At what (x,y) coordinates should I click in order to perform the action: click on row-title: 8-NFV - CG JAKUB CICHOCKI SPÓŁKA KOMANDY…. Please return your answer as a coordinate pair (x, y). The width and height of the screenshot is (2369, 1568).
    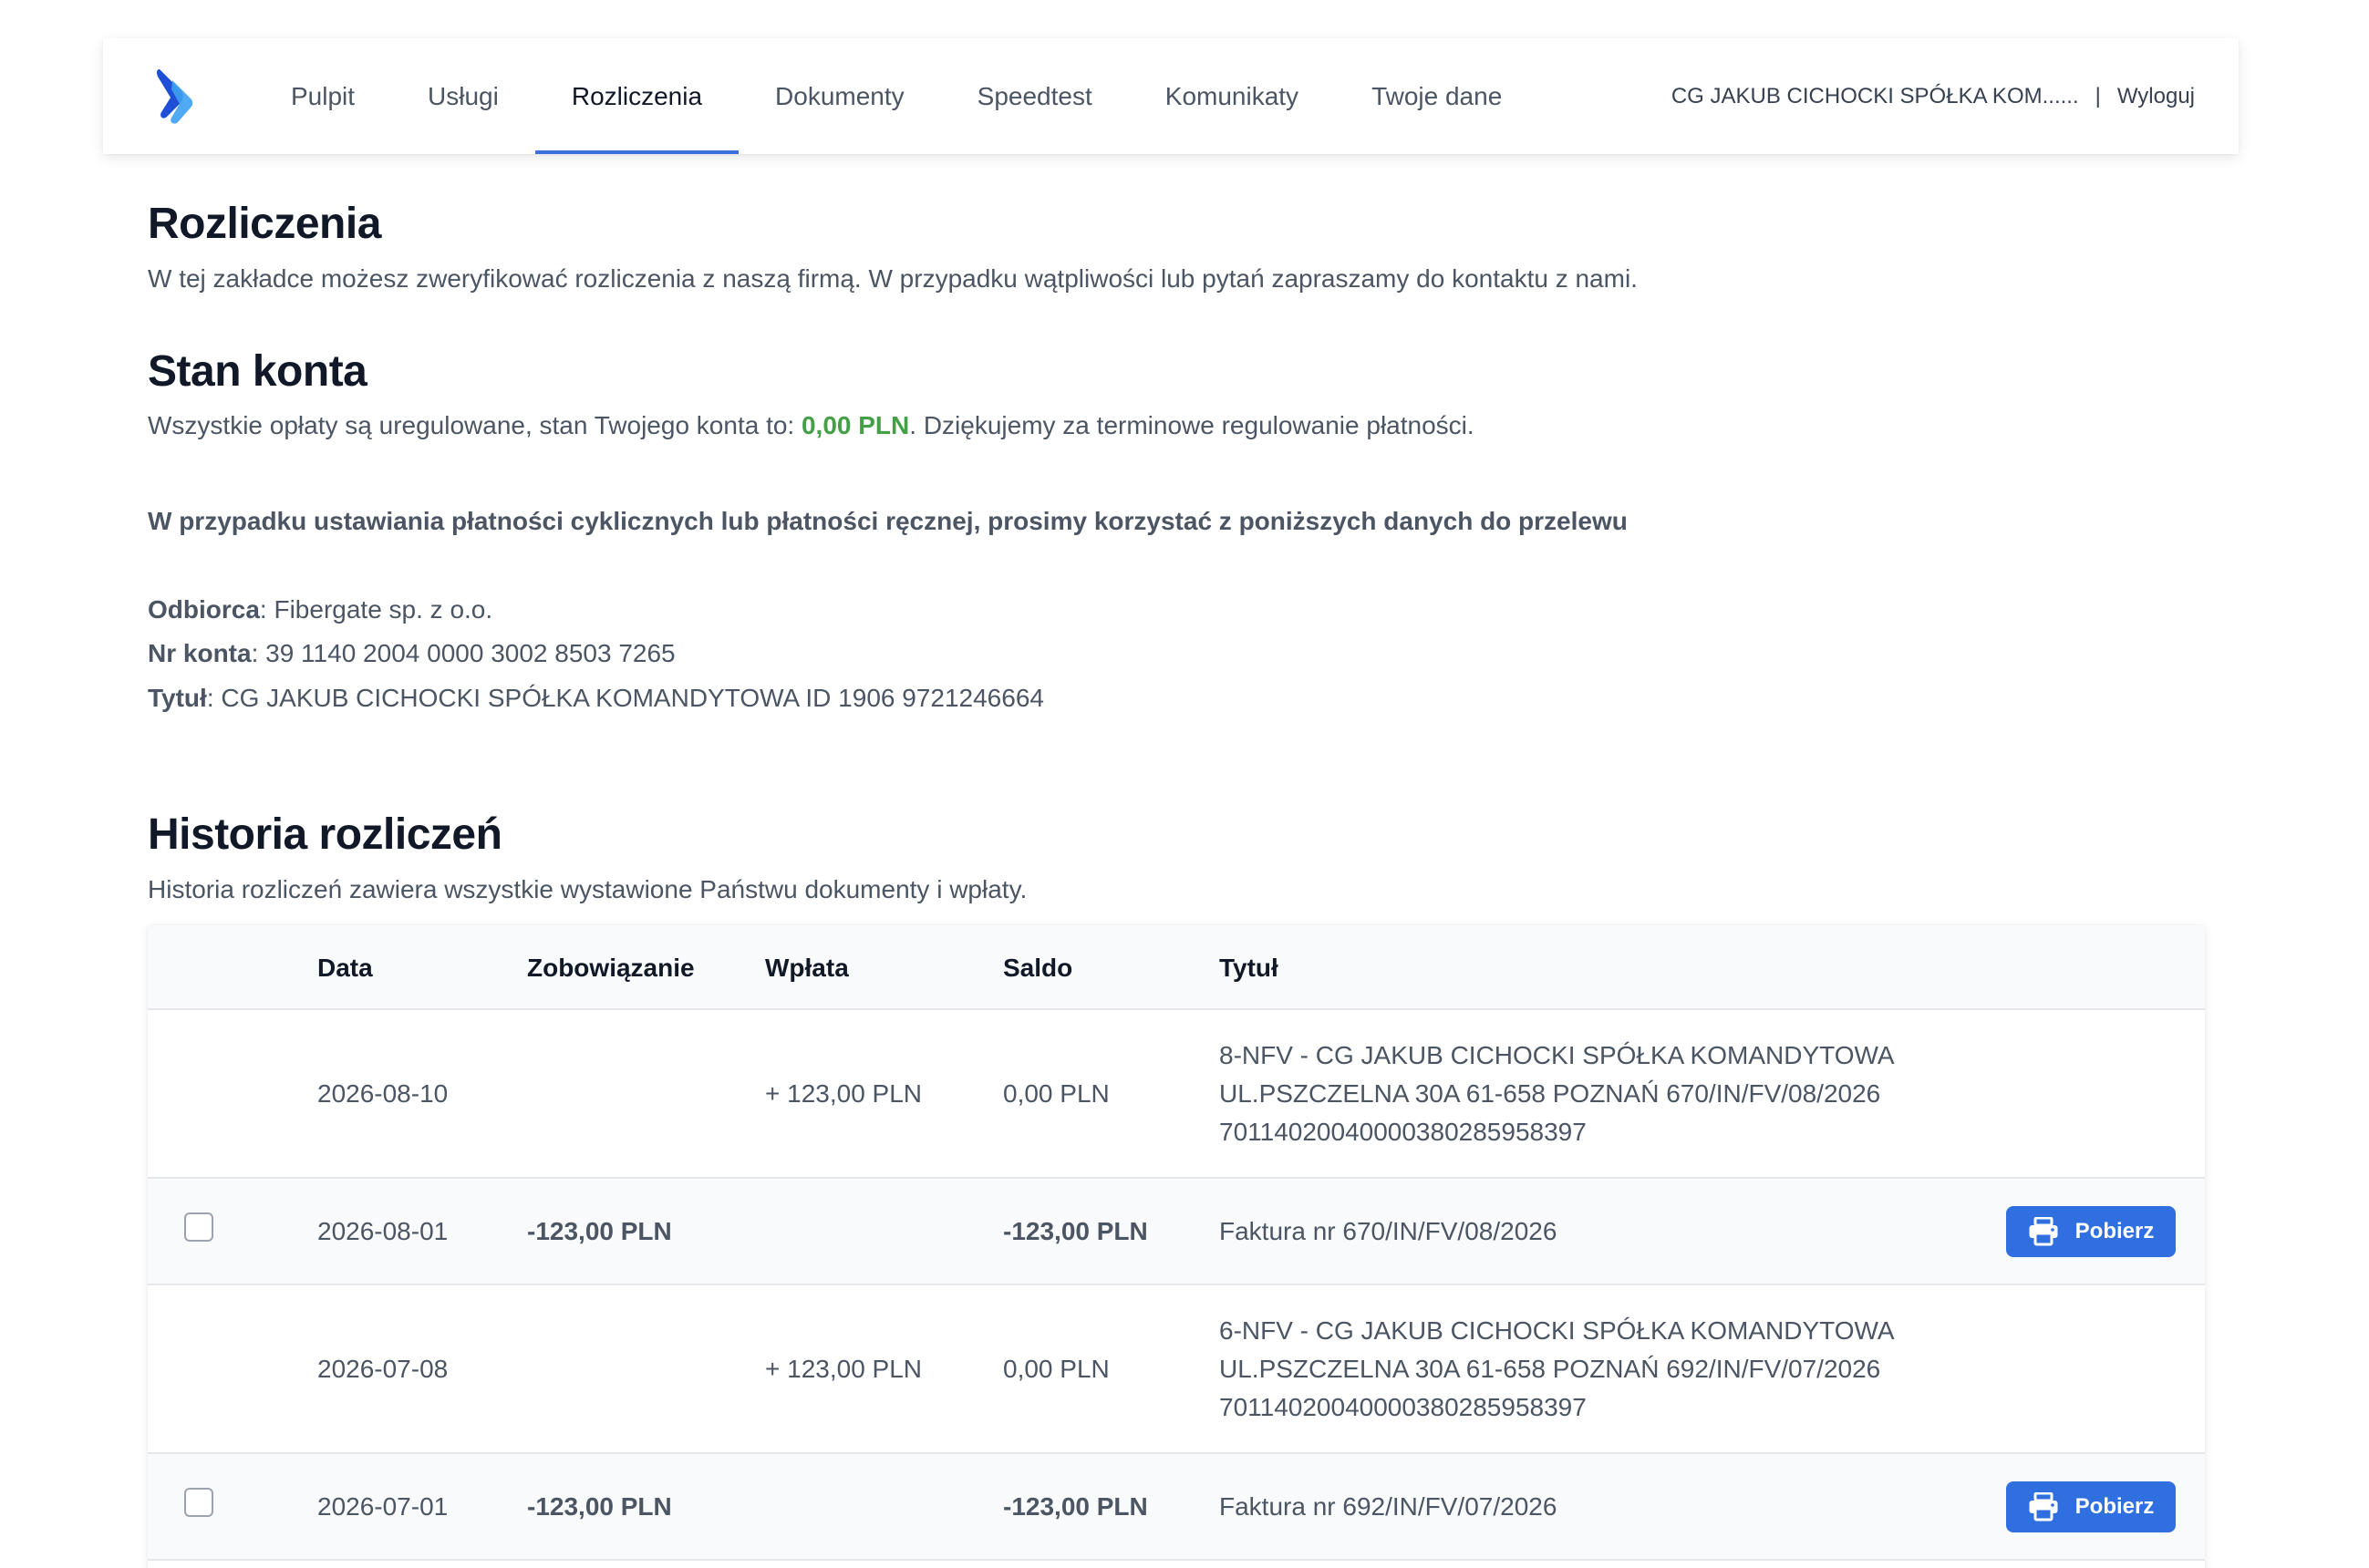
    Looking at the image, I should click on (1556, 1093).